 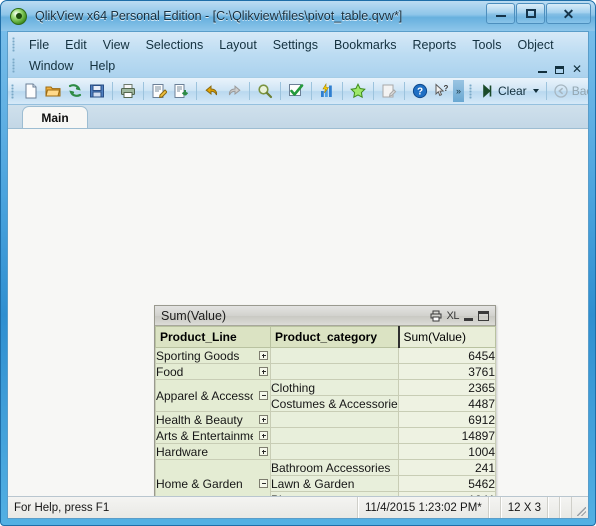 I want to click on cell-product-line: Sporting Goods, so click(x=213, y=355).